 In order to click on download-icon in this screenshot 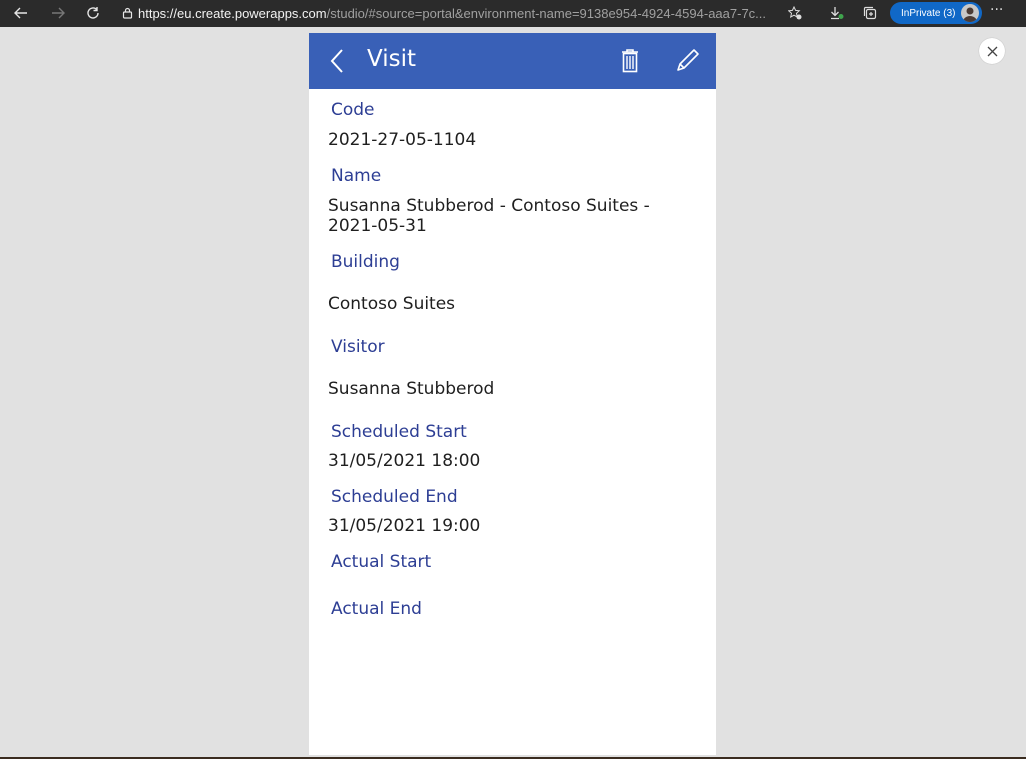, I will do `click(837, 13)`.